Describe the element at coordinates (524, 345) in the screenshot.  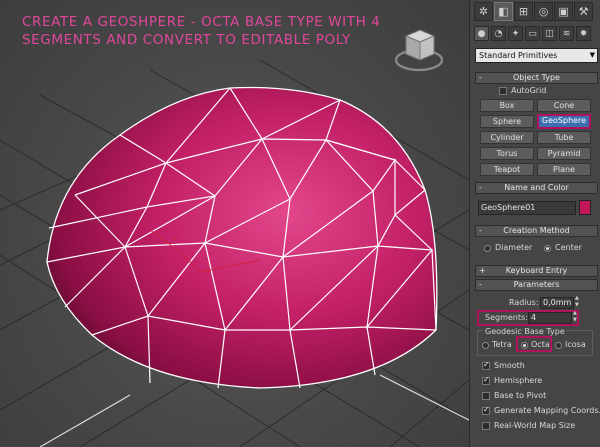
I see `octa-radio` at that location.